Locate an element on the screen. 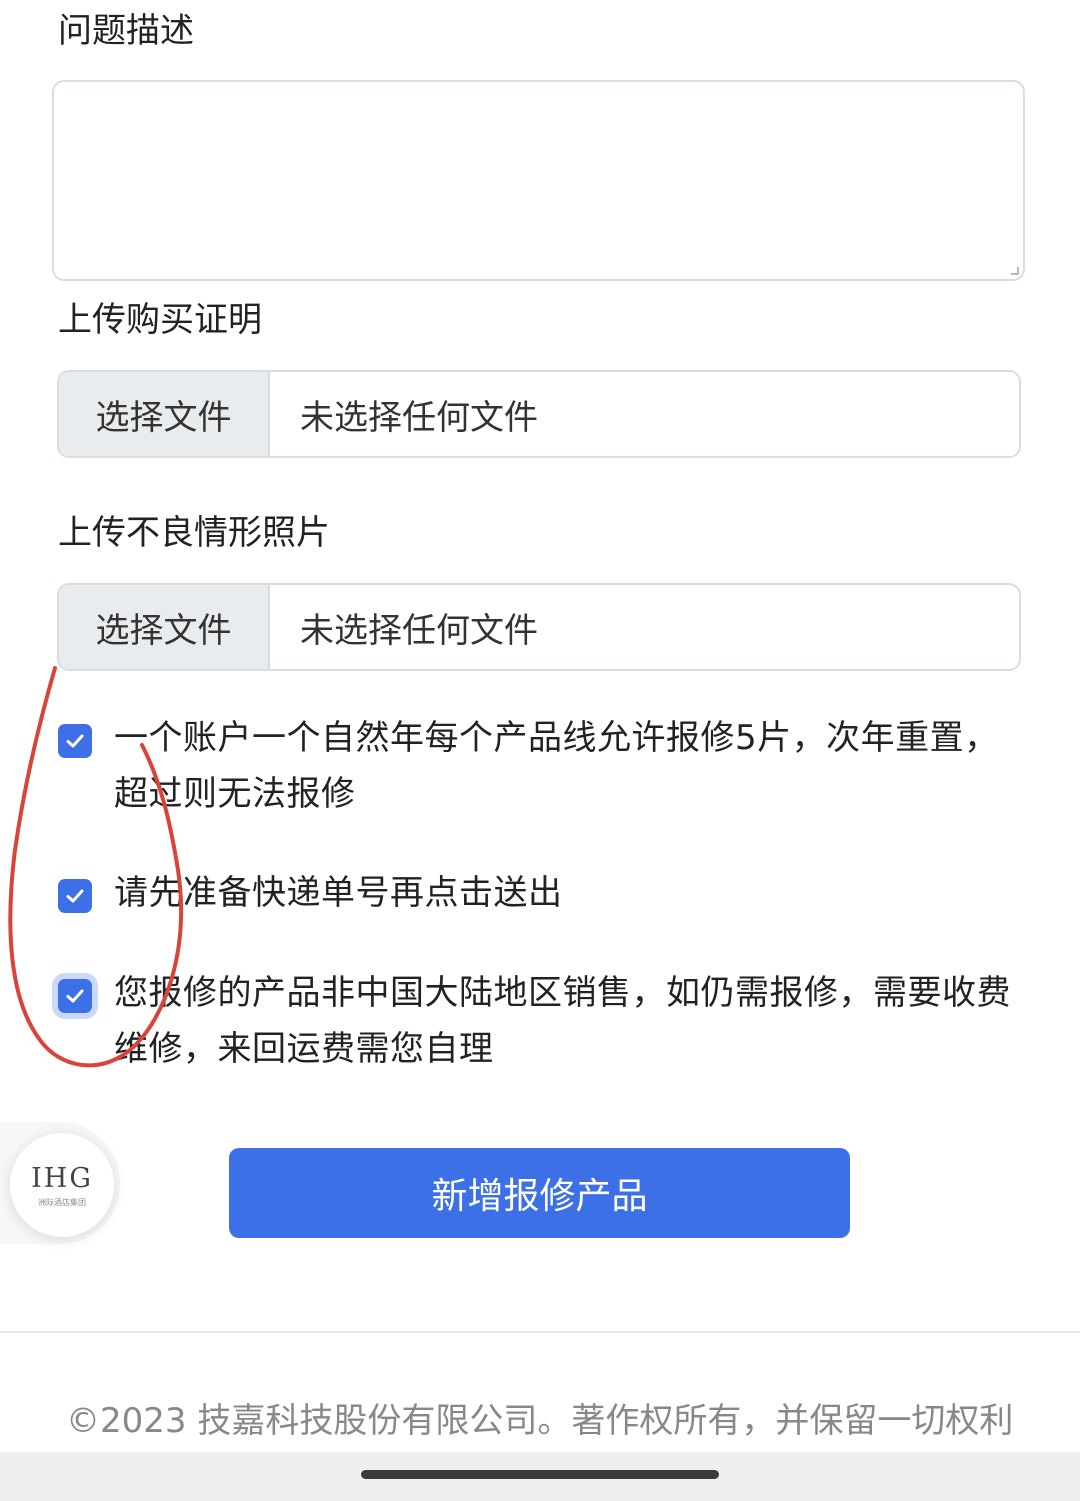 This screenshot has height=1501, width=1080. description-label: 问题描述 is located at coordinates (126, 31).